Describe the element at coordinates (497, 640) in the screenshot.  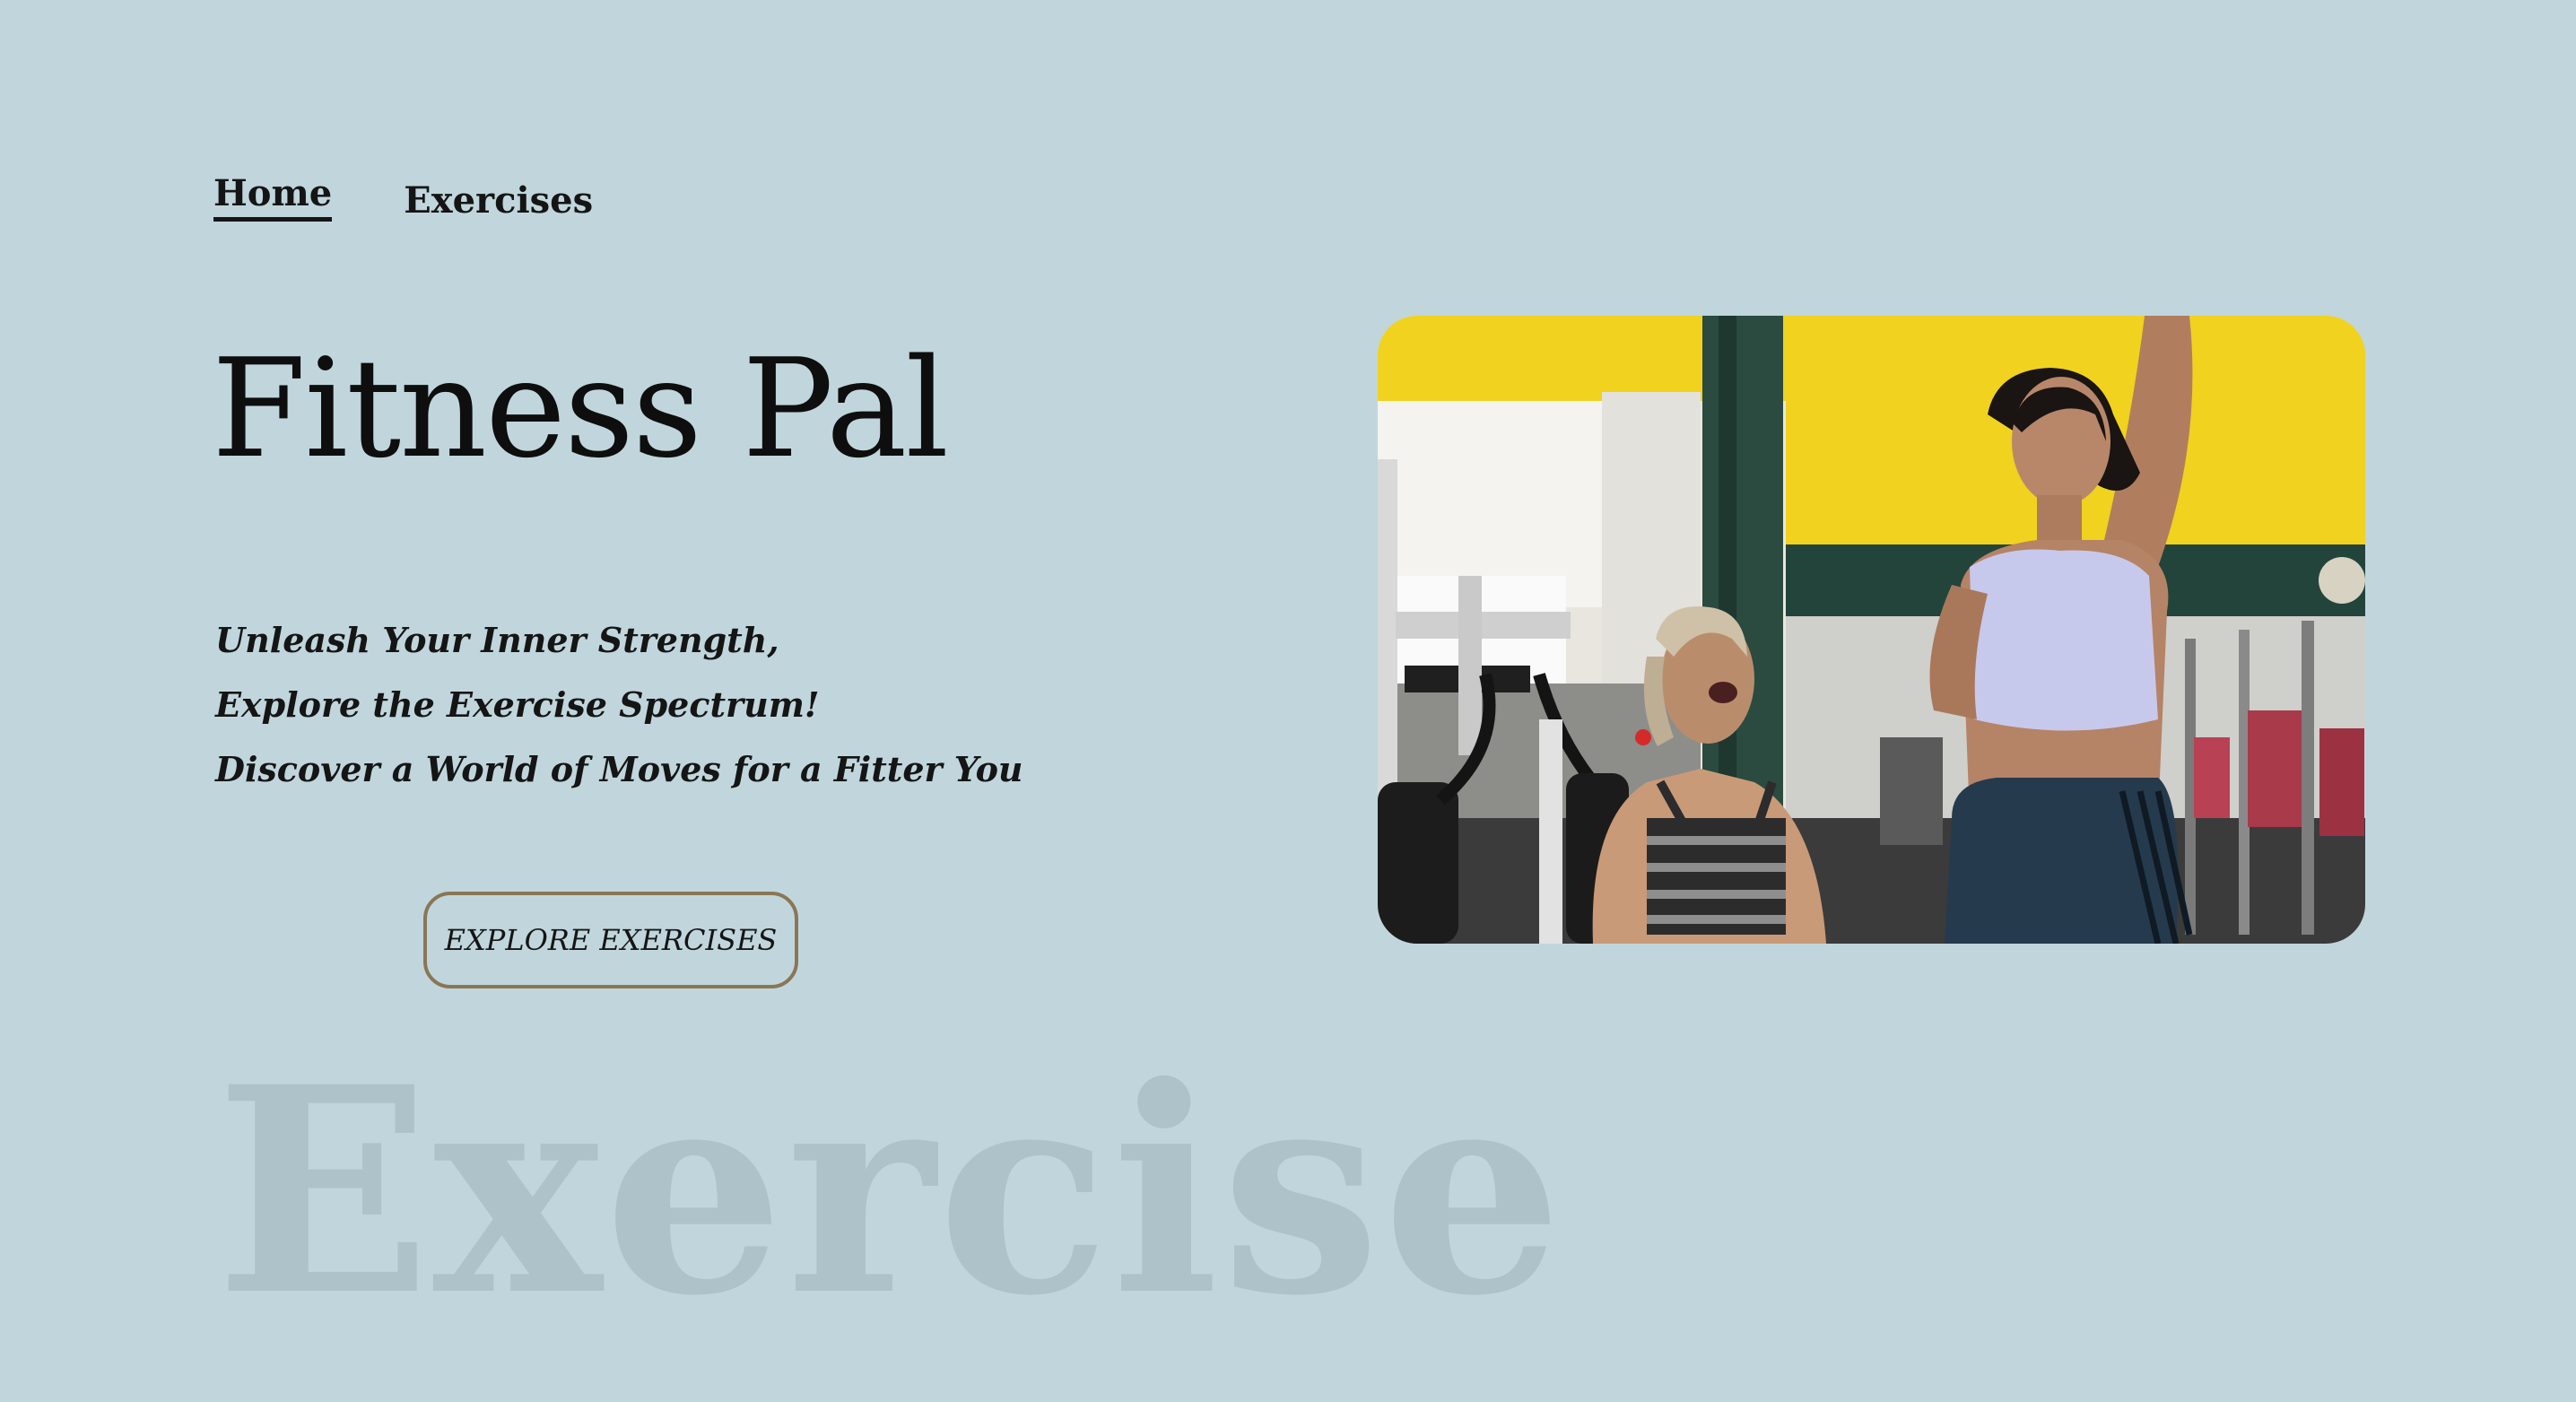
I see `tagline-line-1: Unleash Your Inner Strength,` at that location.